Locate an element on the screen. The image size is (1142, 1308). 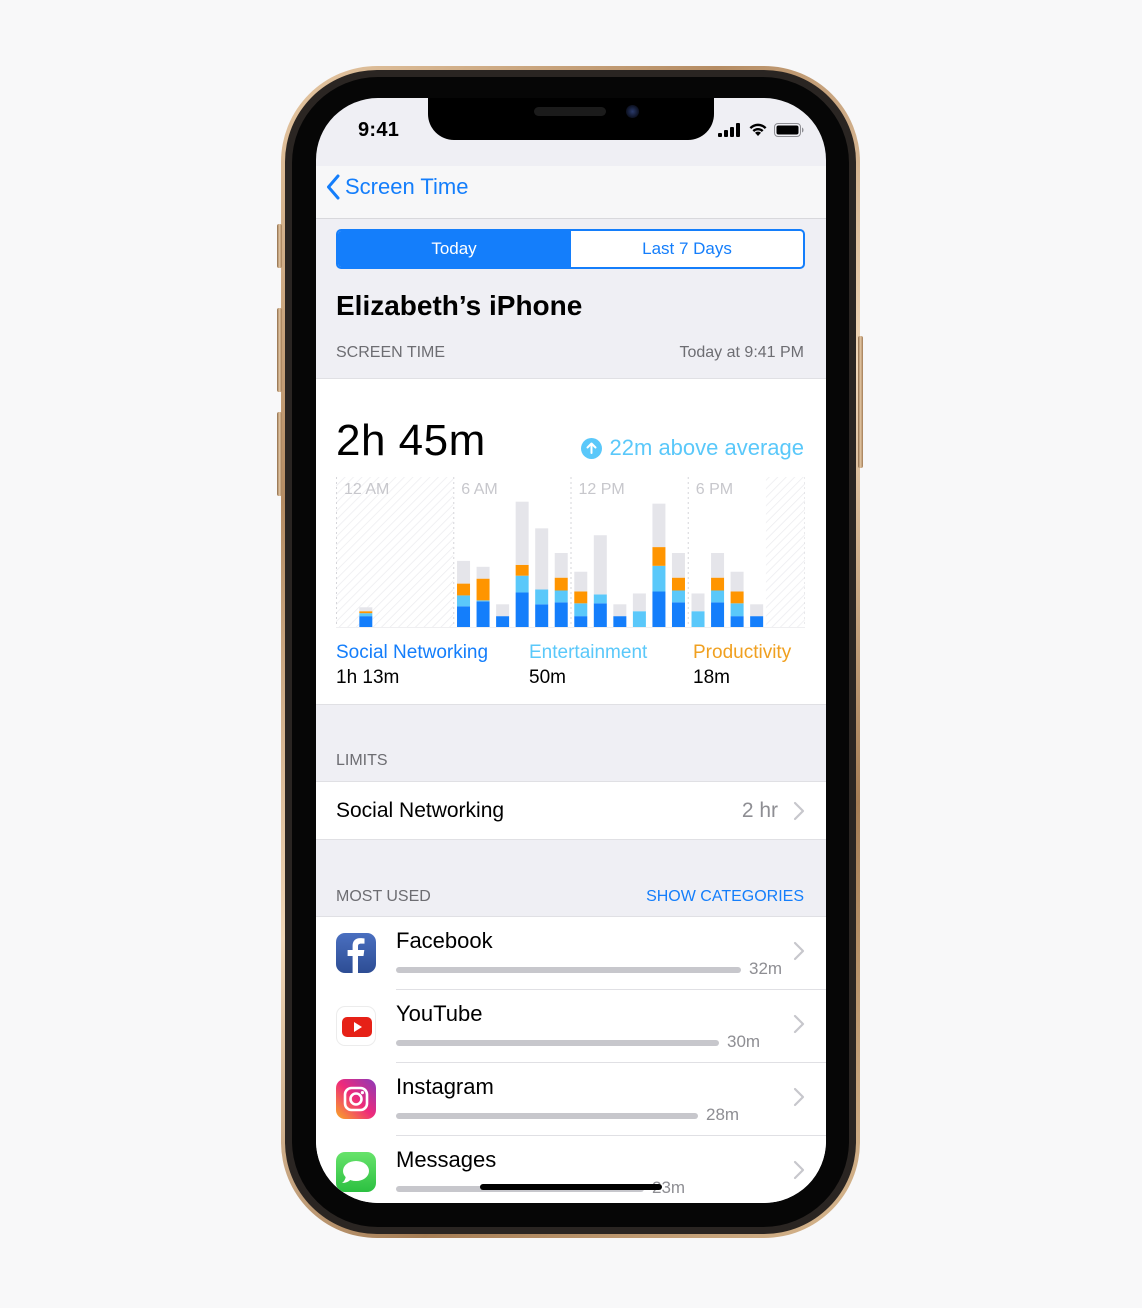
screen-time-header: SCREEN TIME Today at 9:41 PM is located at coordinates (570, 353).